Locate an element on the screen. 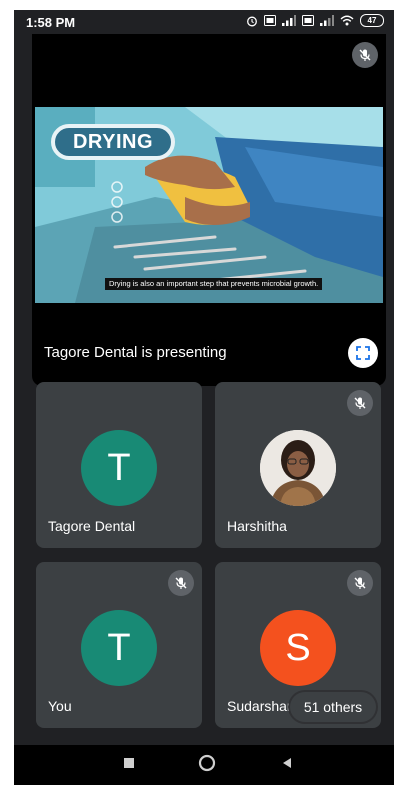  fullscreen-icon is located at coordinates (363, 353).